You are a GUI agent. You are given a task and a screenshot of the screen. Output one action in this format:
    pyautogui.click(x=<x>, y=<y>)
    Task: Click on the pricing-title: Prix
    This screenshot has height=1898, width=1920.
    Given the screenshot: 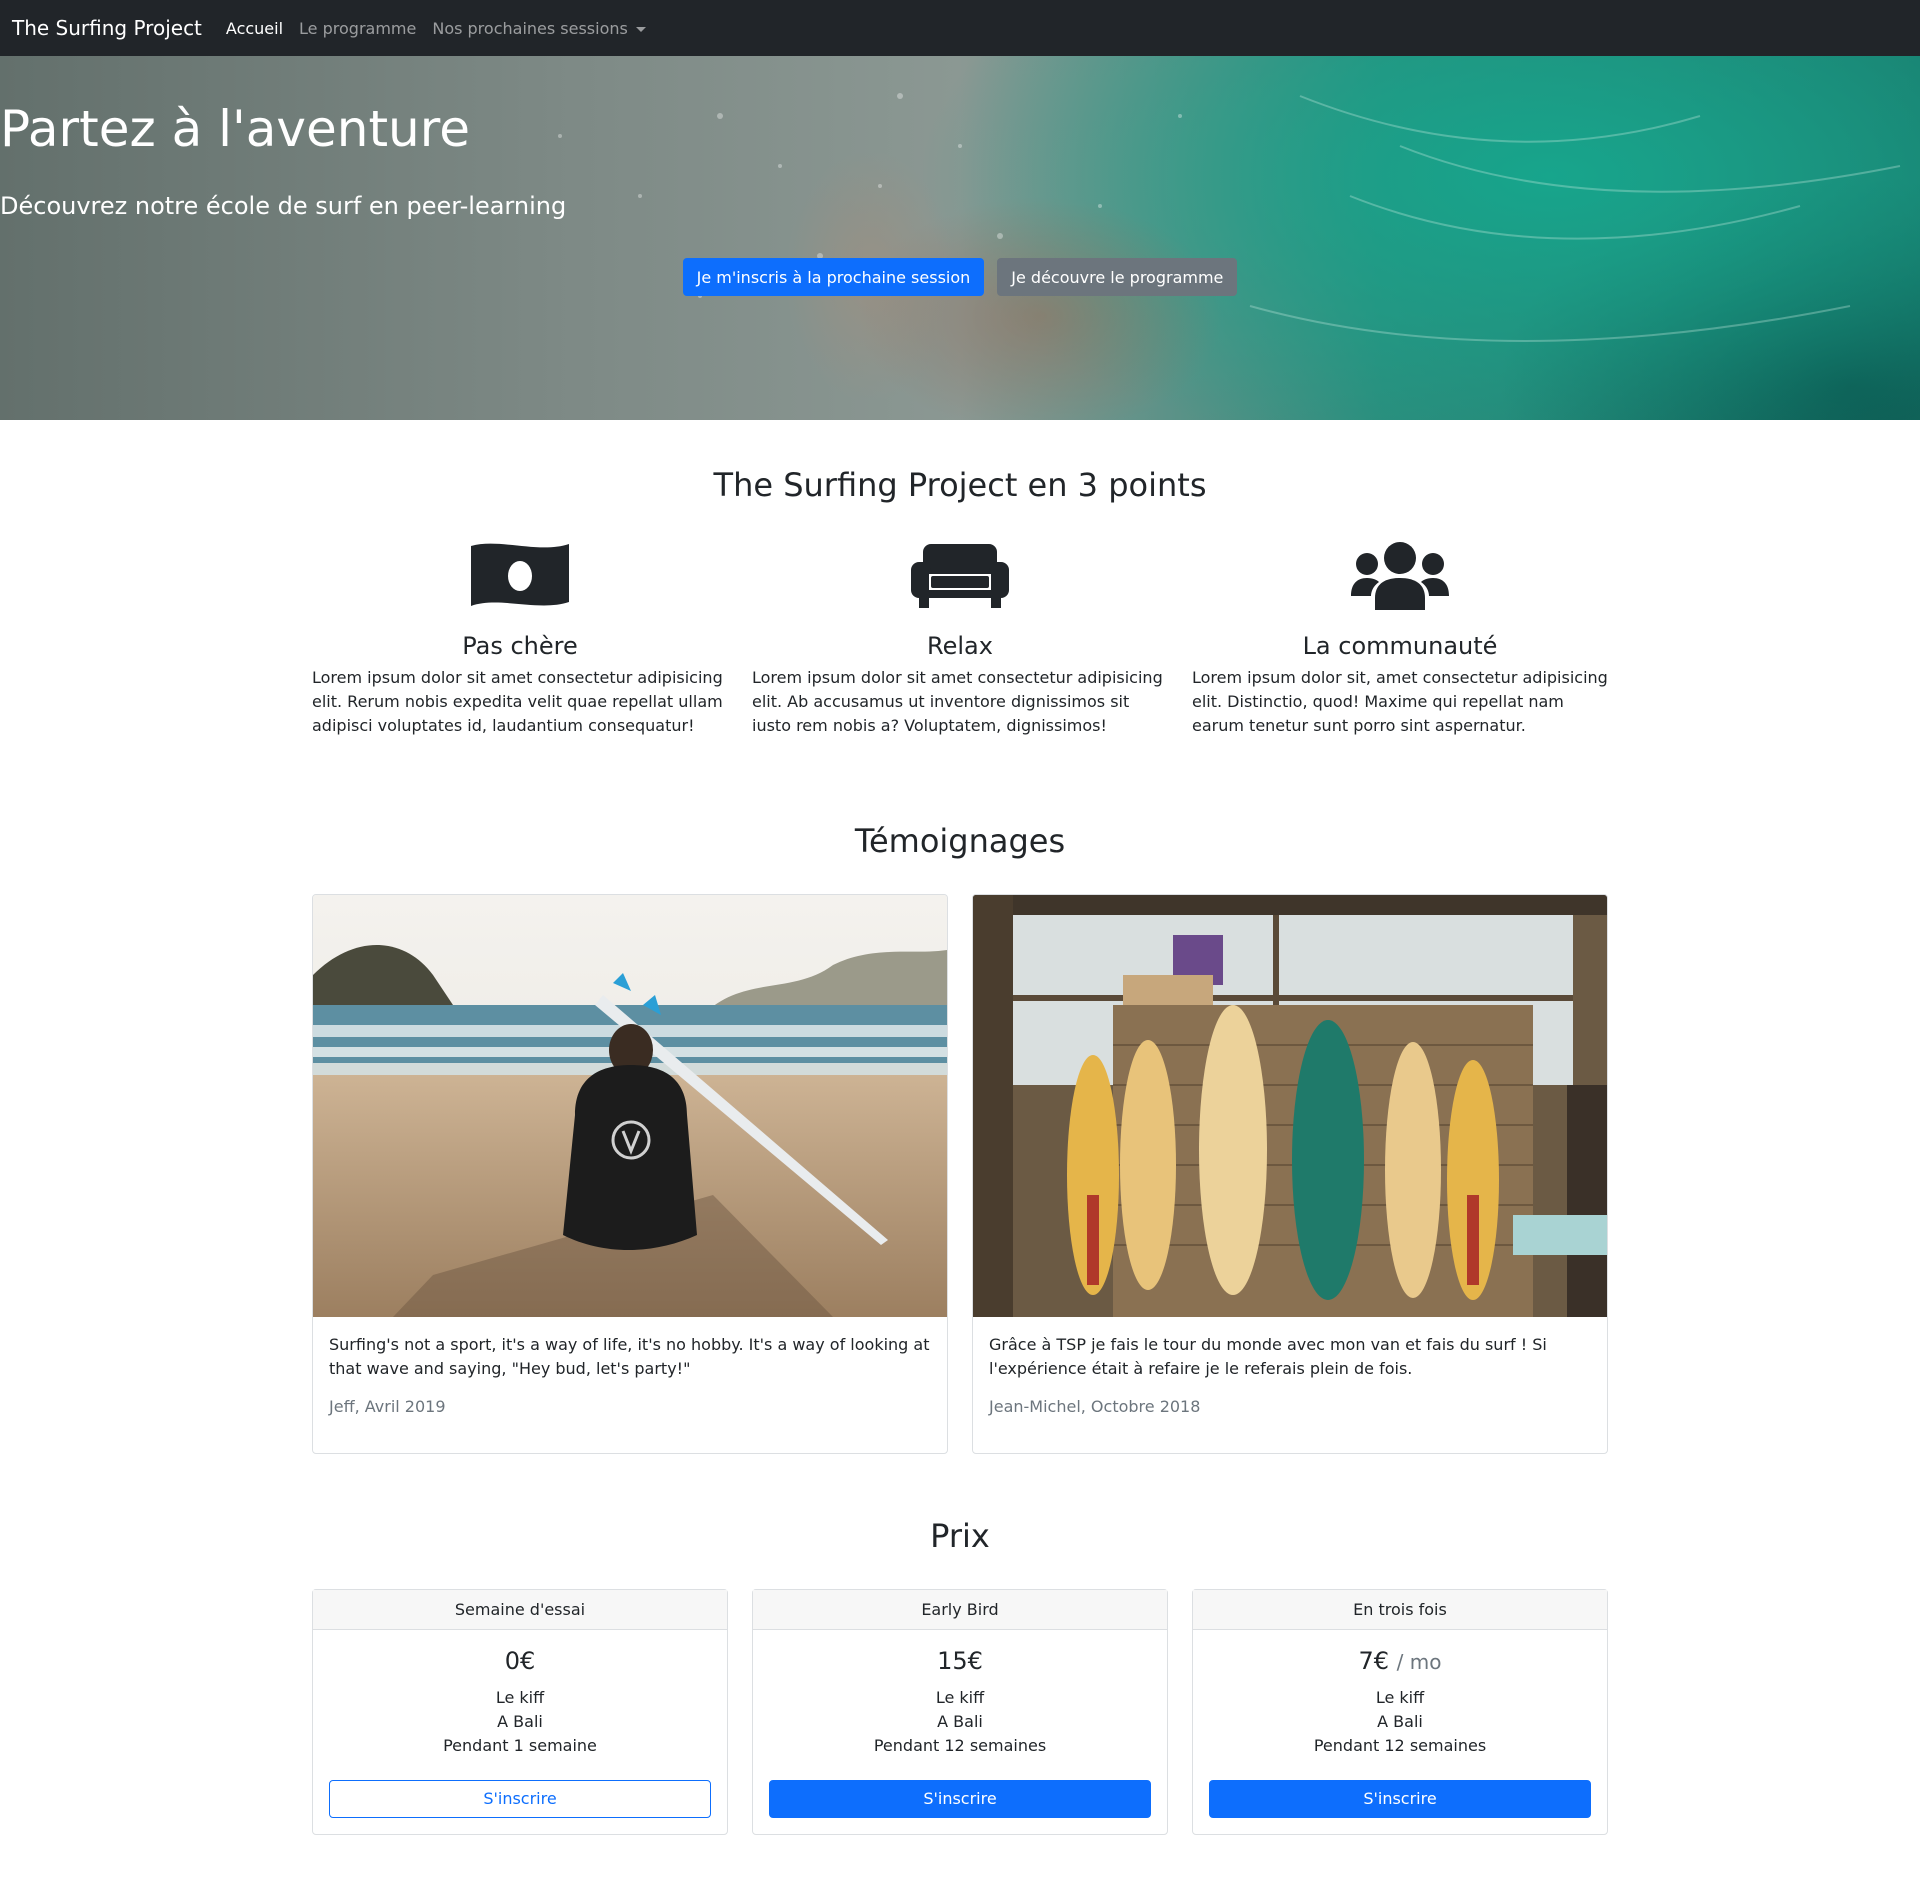 What is the action you would take?
    pyautogui.click(x=960, y=1536)
    